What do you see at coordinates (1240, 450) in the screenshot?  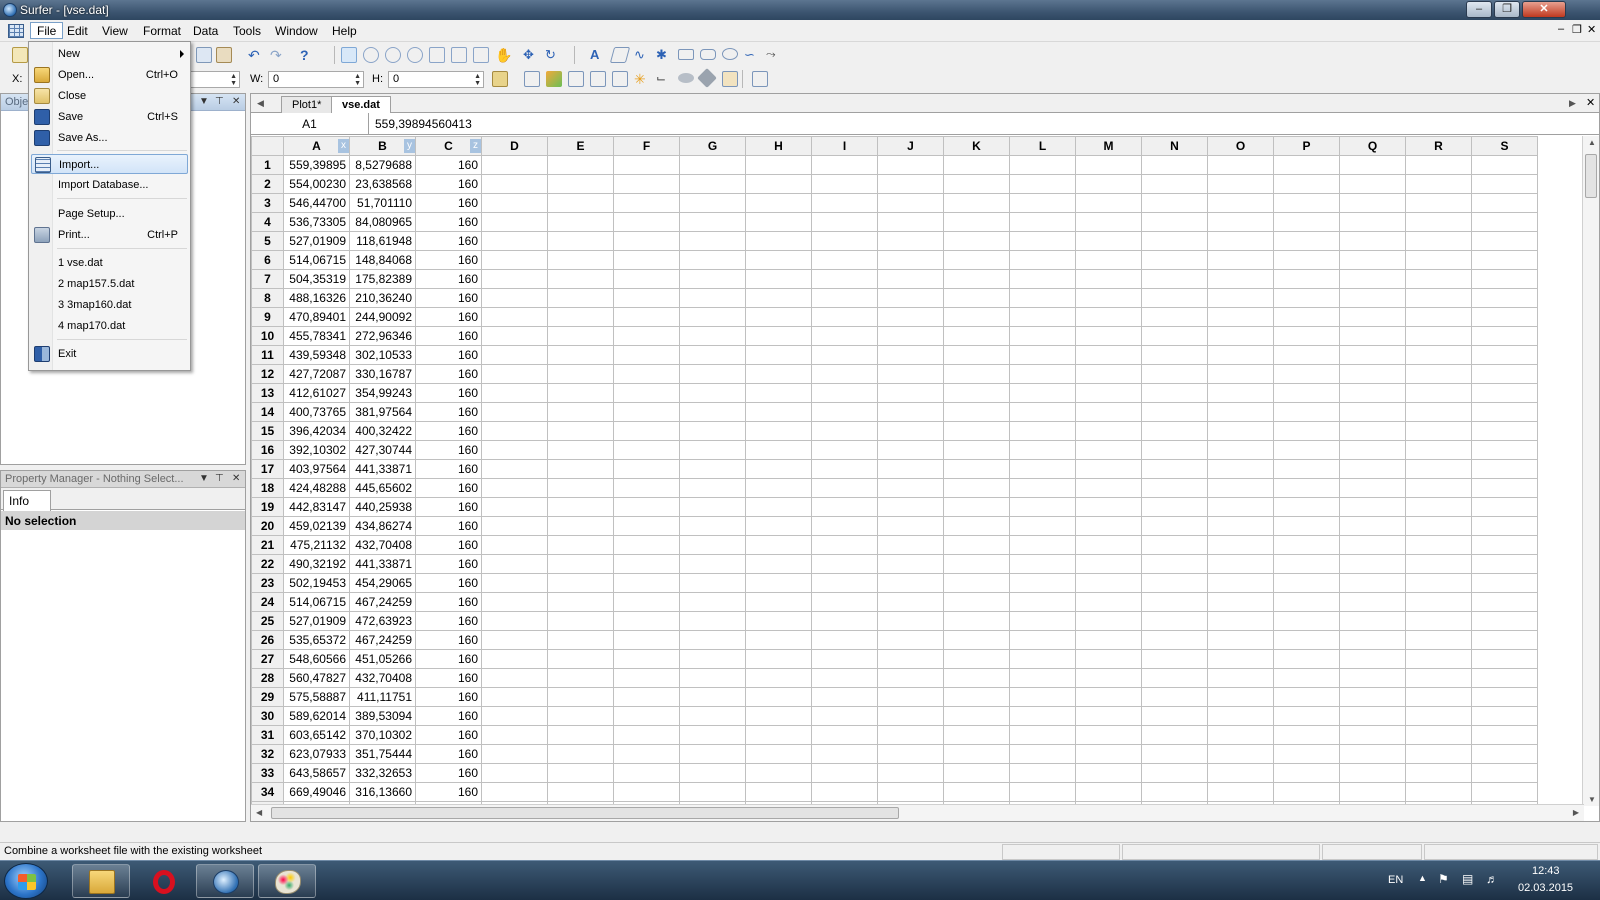 I see `cell-o16` at bounding box center [1240, 450].